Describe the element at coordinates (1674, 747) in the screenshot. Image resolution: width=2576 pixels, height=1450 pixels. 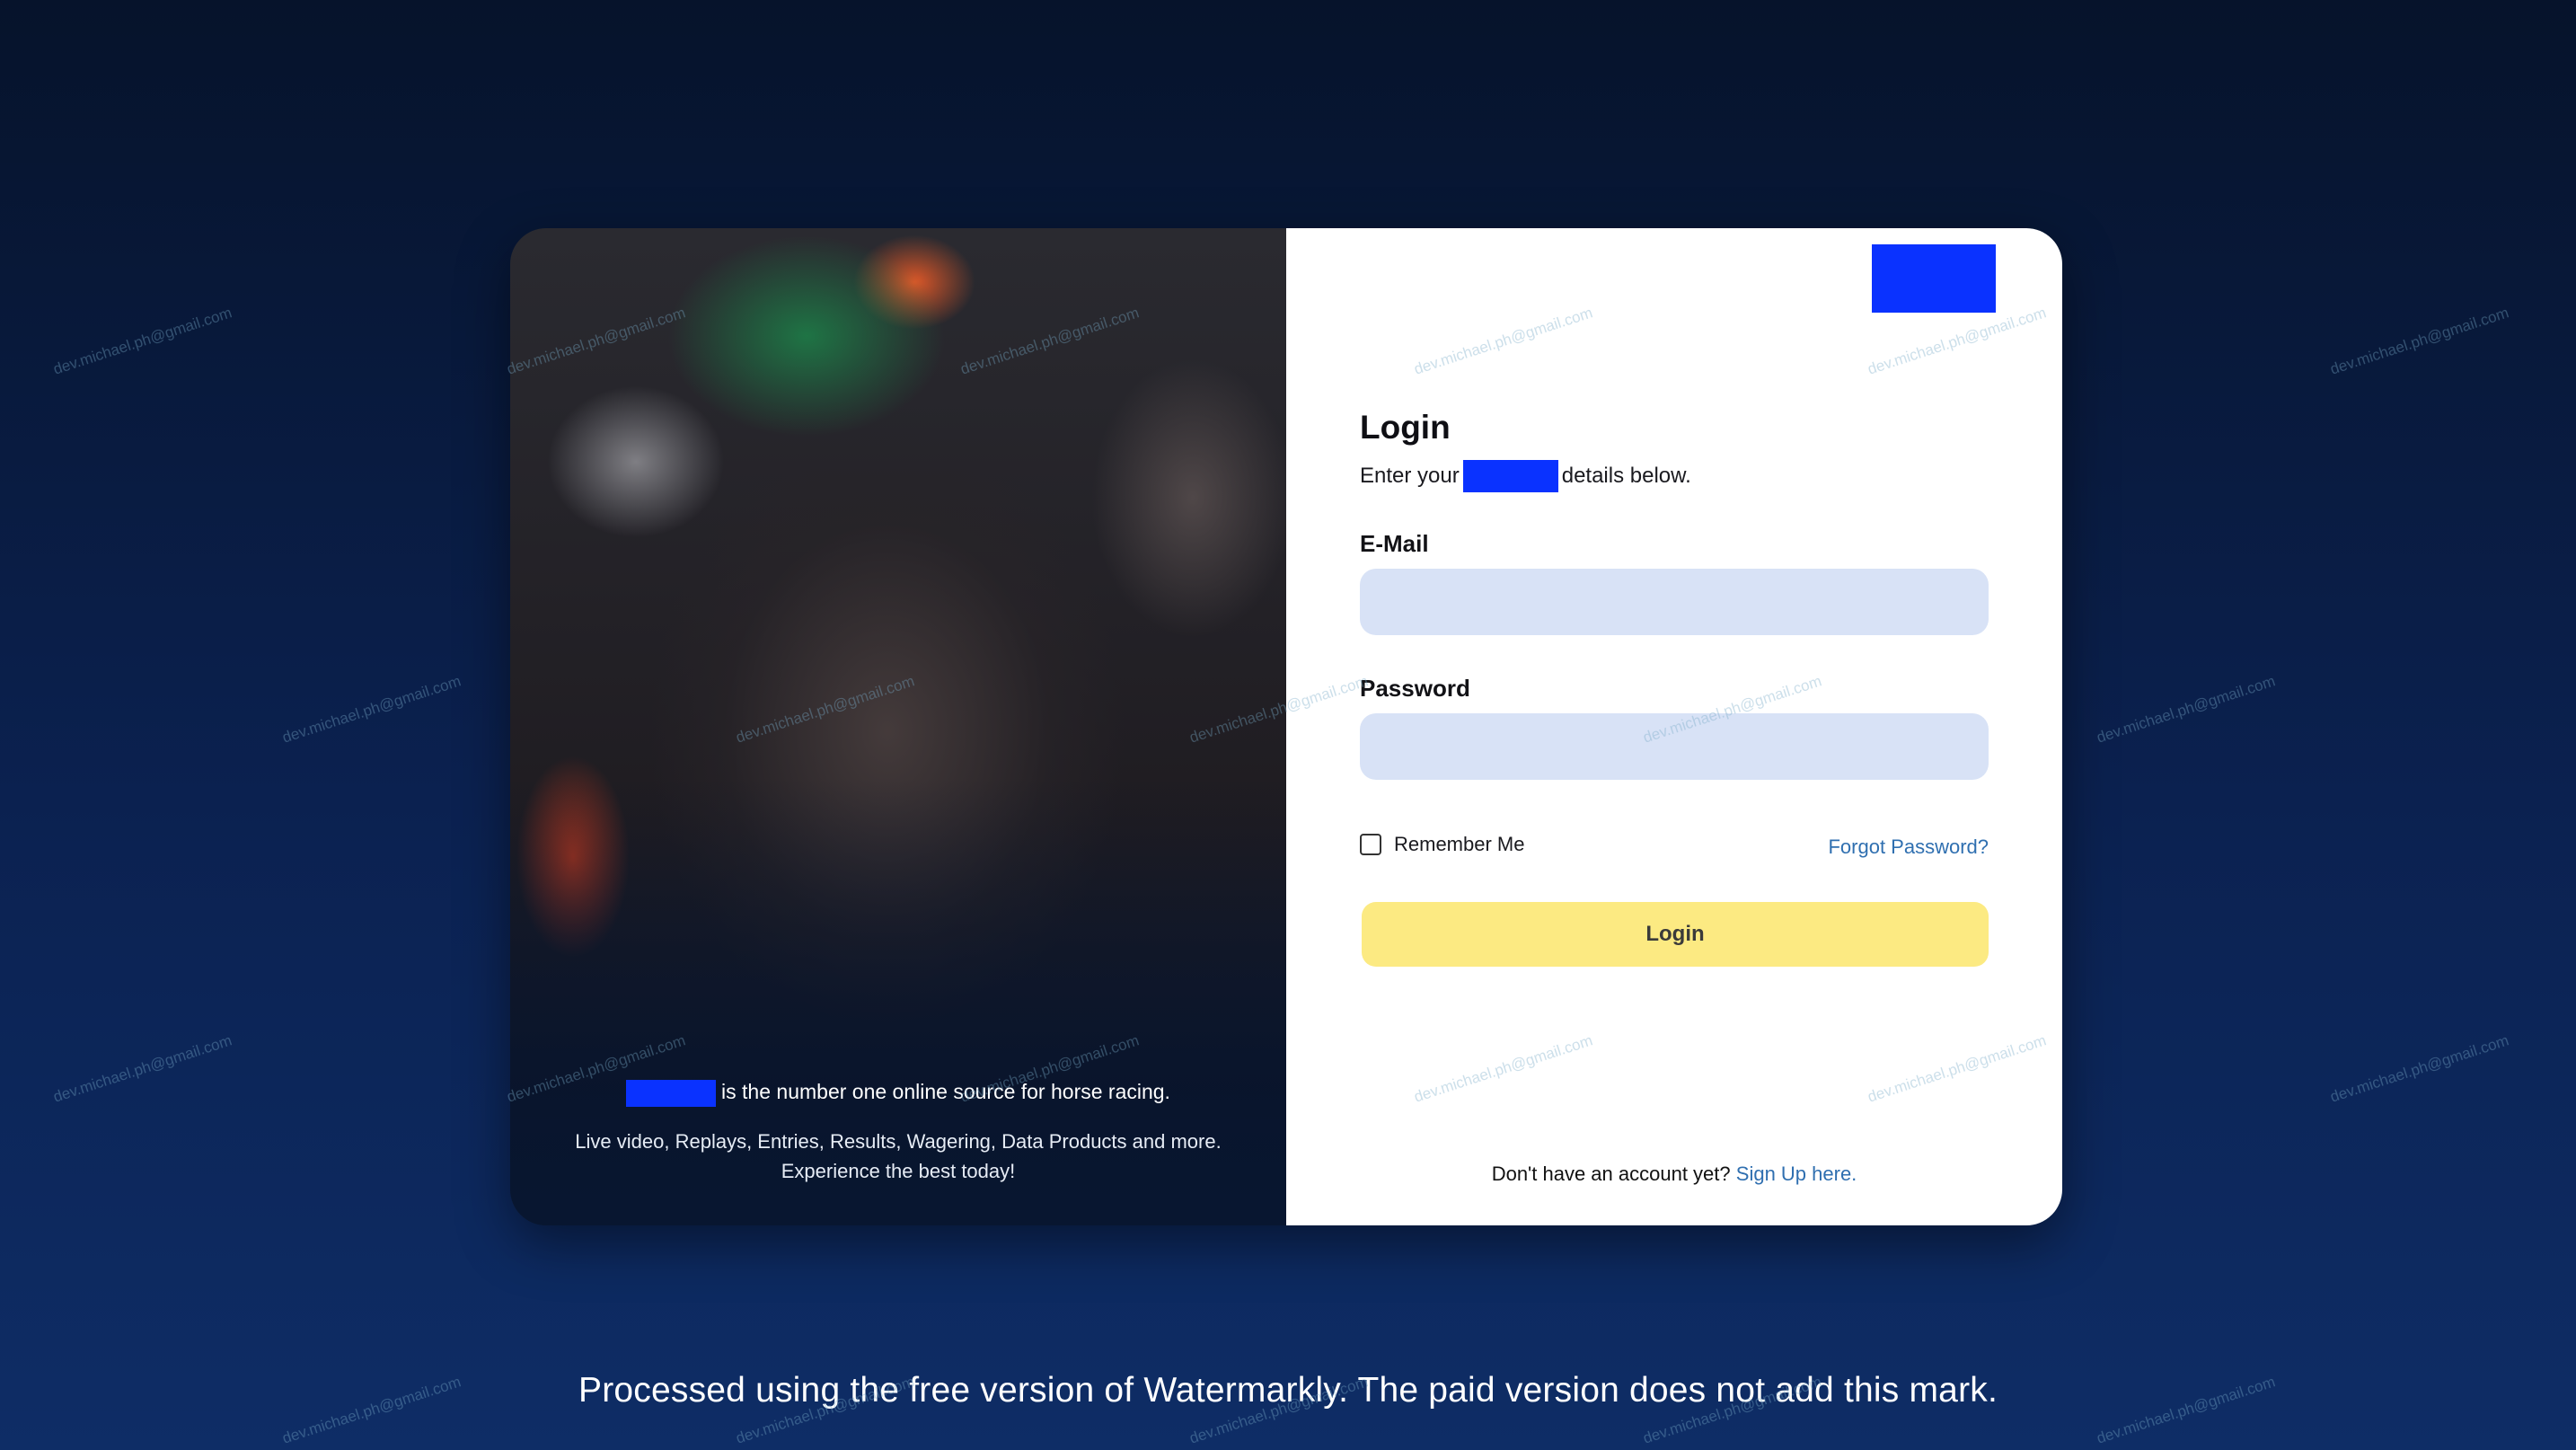
I see `password-field` at that location.